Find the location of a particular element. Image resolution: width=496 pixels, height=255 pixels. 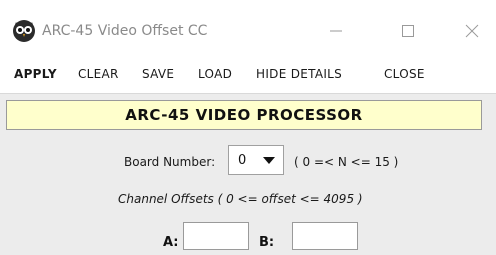

channel-offsets-label: Channel Offsets ( 0 <= offset <= 4095 ) is located at coordinates (240, 199).